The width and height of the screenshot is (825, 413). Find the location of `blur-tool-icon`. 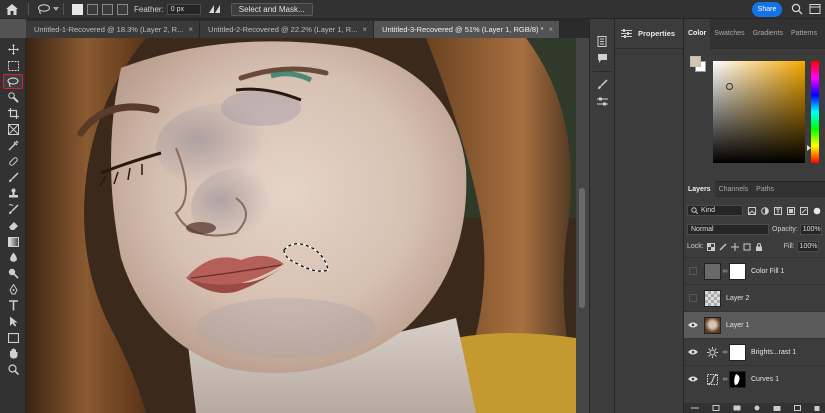

blur-tool-icon is located at coordinates (13, 257).